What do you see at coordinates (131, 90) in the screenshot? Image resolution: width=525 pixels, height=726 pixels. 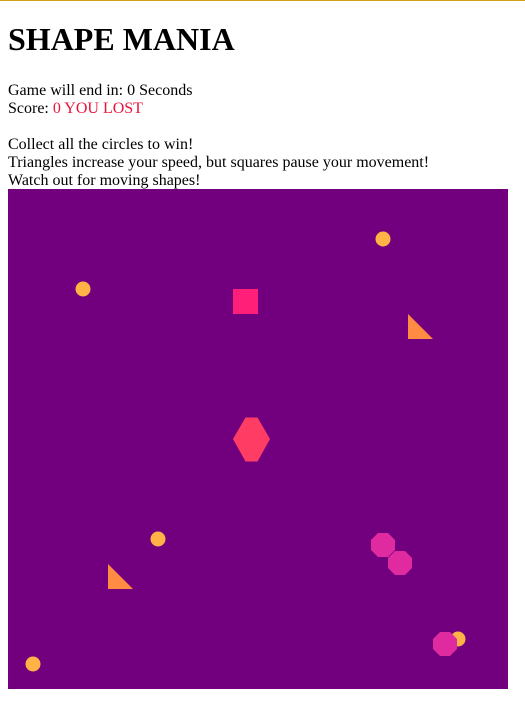 I see `timer-seconds: 0` at bounding box center [131, 90].